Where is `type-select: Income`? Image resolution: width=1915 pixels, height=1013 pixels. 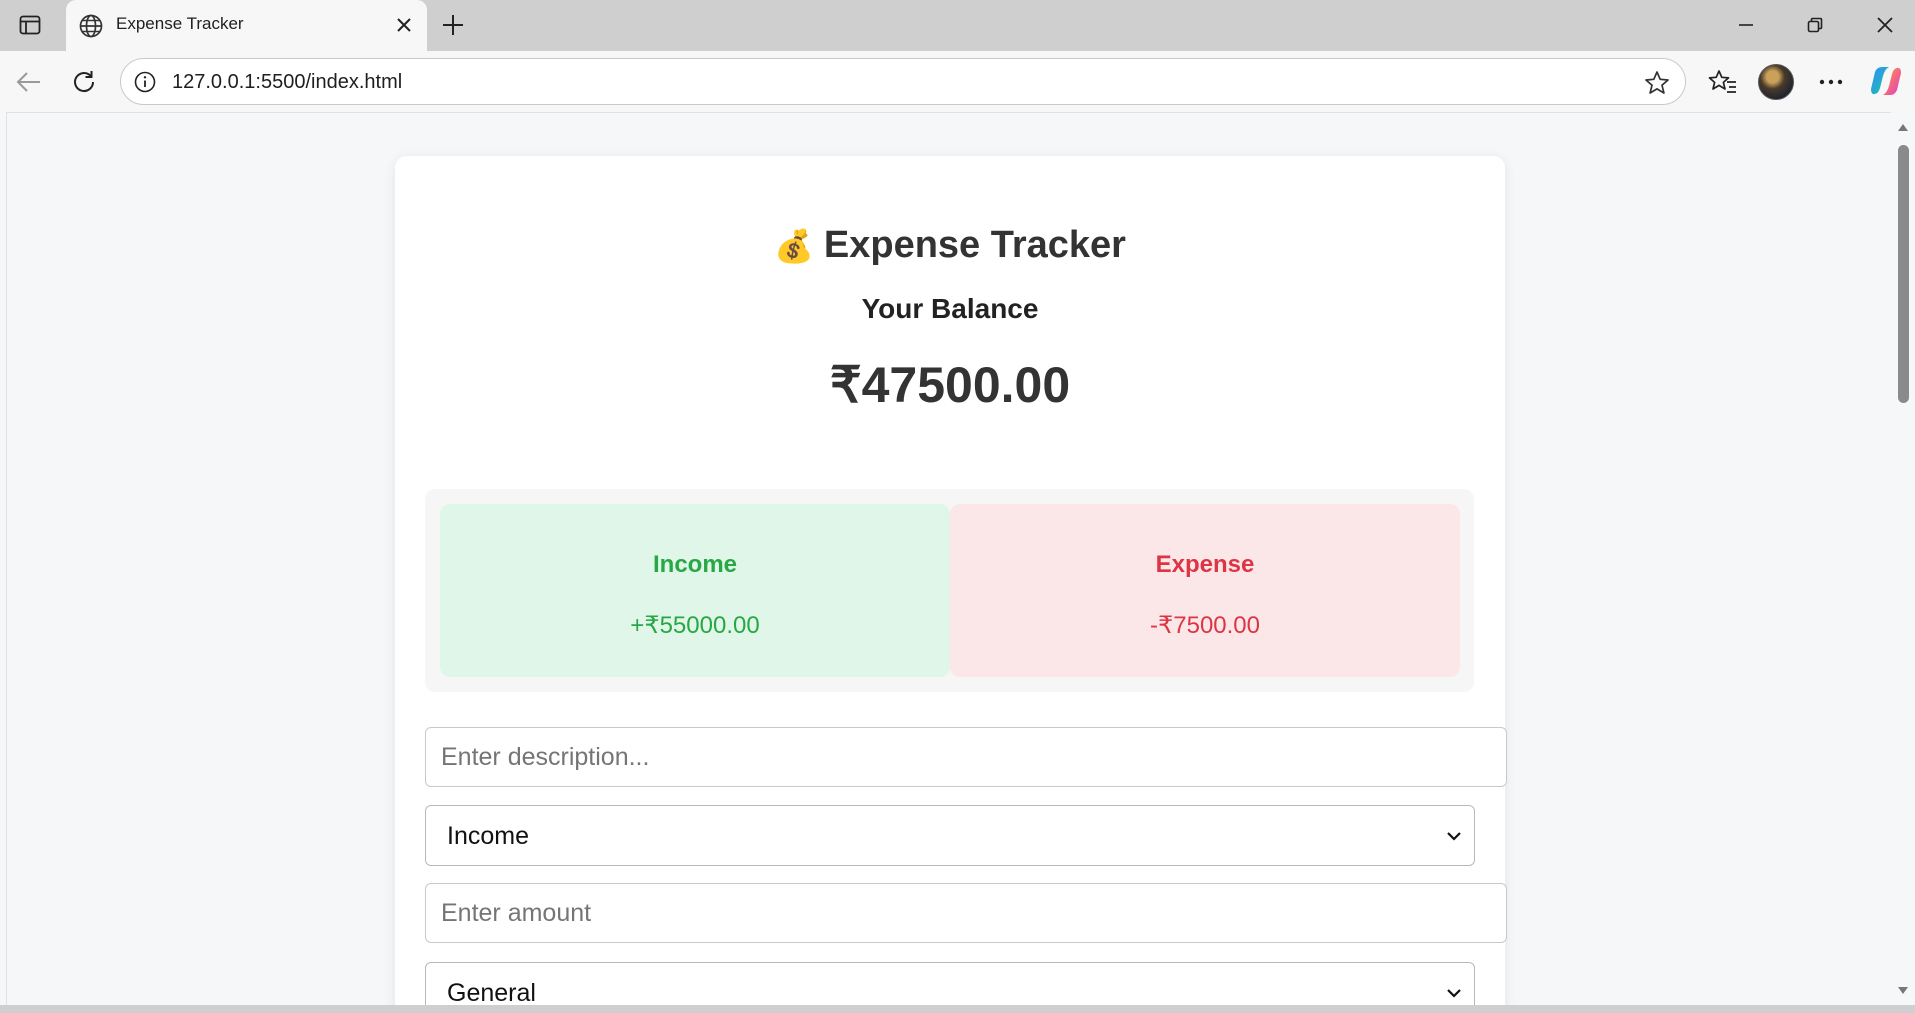 type-select: Income is located at coordinates (950, 835).